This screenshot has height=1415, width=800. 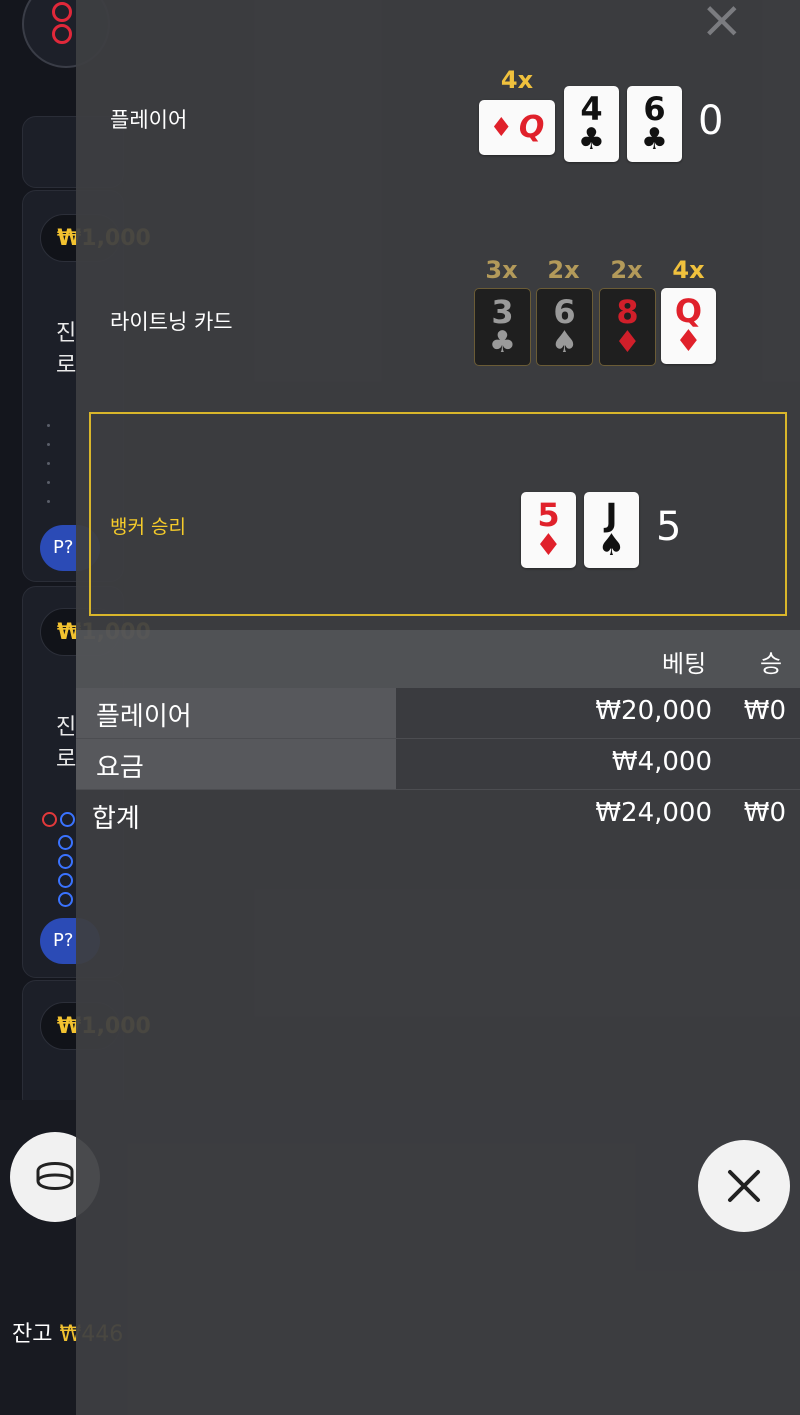 What do you see at coordinates (66, 727) in the screenshot?
I see `bg-desc-2a: 진` at bounding box center [66, 727].